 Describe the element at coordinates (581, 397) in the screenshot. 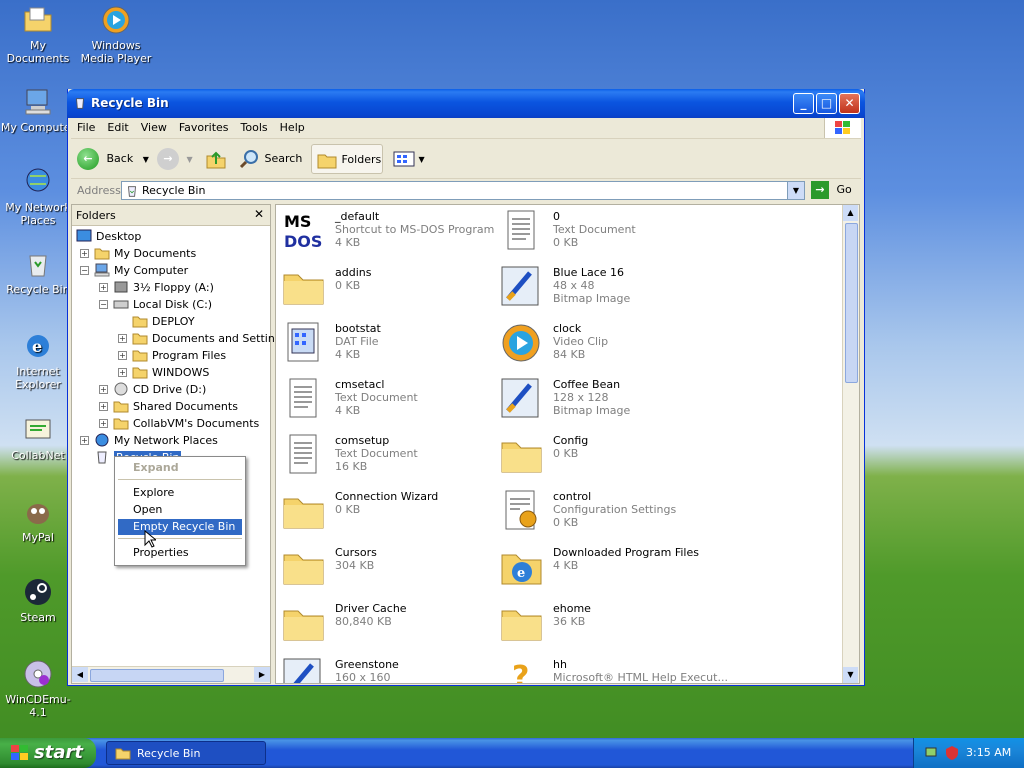

I see `file-detail: 128 x 128` at that location.